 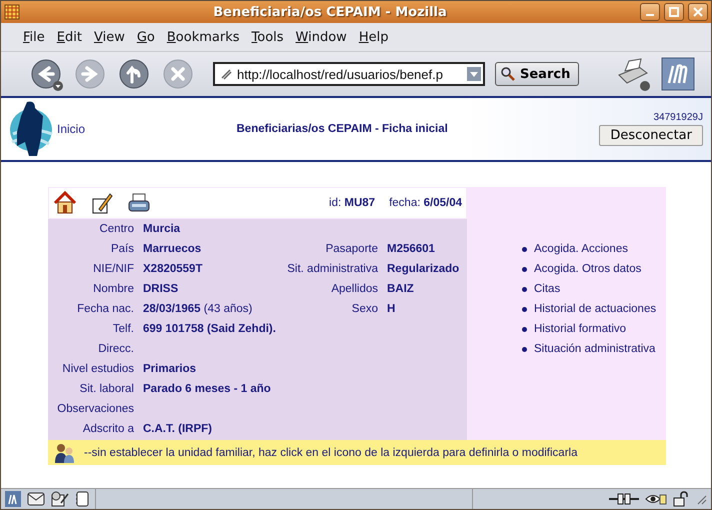 I want to click on maximize-icon, so click(x=674, y=12).